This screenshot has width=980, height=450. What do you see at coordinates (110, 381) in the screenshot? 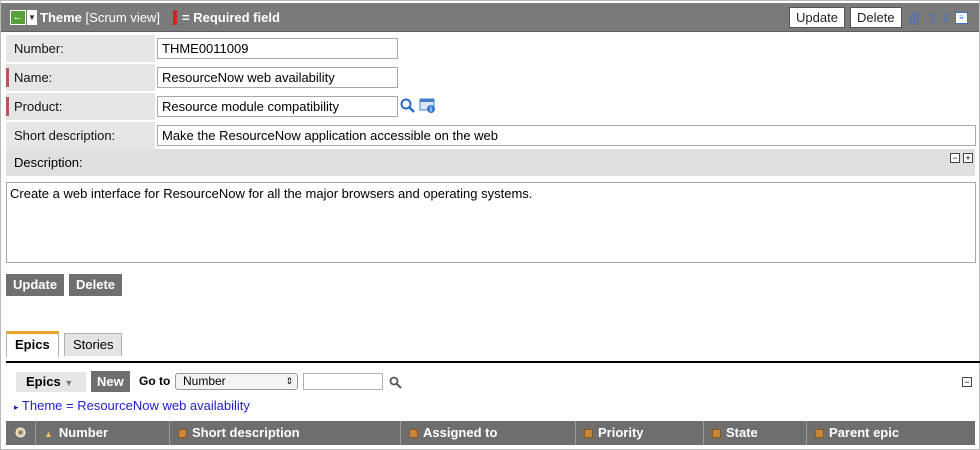
I see `new-button: New` at bounding box center [110, 381].